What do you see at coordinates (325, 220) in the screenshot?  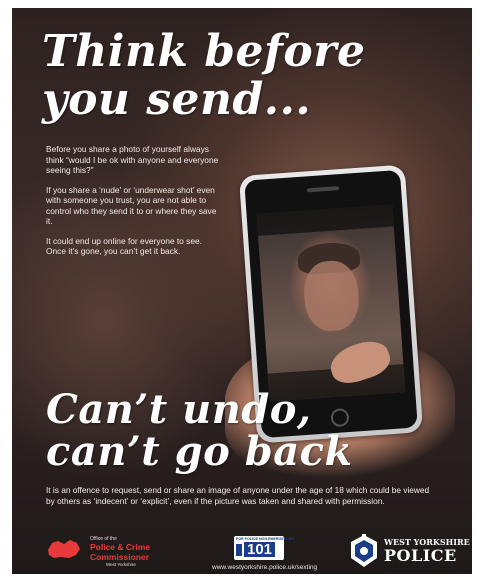 I see `screen-band-top` at bounding box center [325, 220].